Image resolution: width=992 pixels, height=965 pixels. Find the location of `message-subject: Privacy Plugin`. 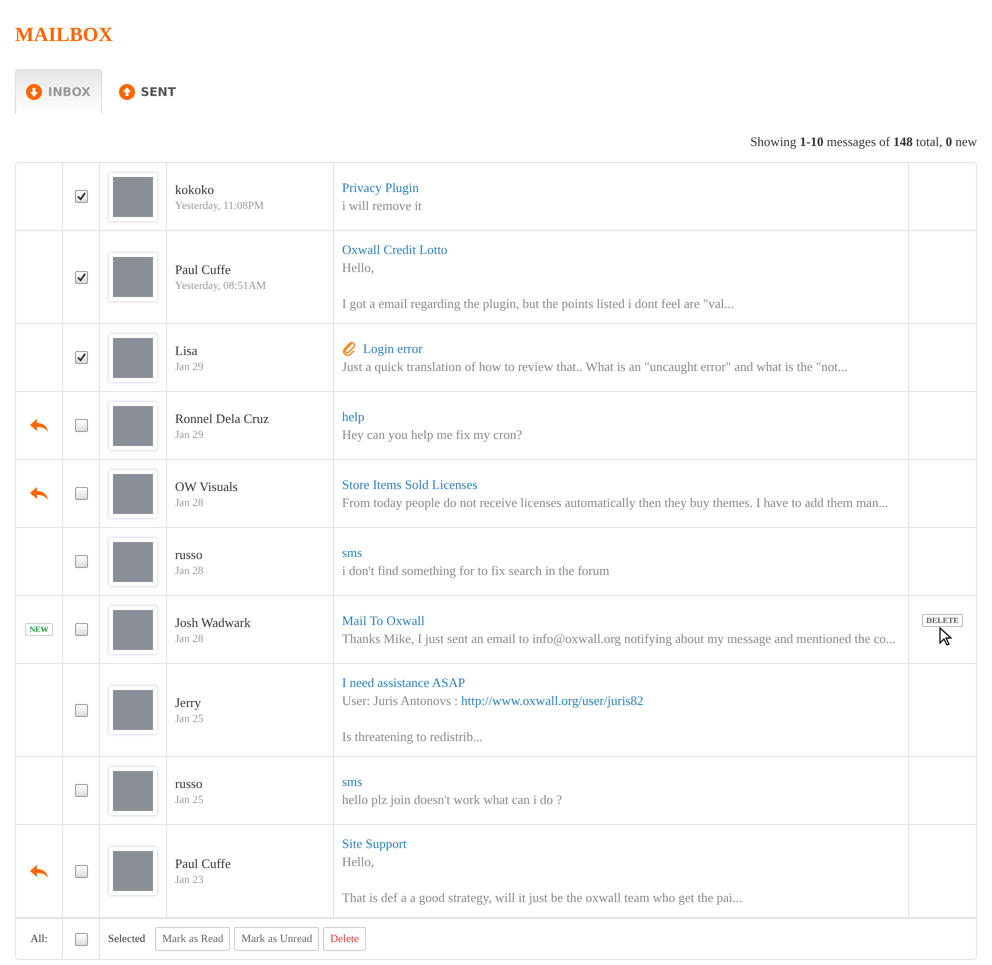

message-subject: Privacy Plugin is located at coordinates (382, 187).